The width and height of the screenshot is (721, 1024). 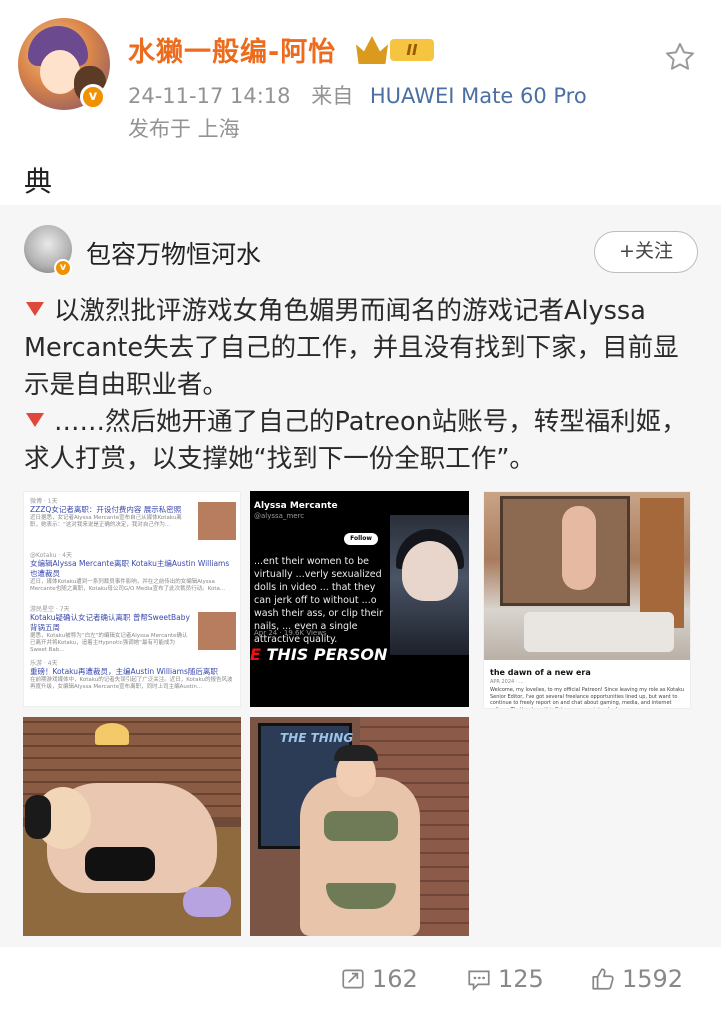 What do you see at coordinates (290, 633) in the screenshot?
I see `tweet-date: Apr 24 · 19.6K Views` at bounding box center [290, 633].